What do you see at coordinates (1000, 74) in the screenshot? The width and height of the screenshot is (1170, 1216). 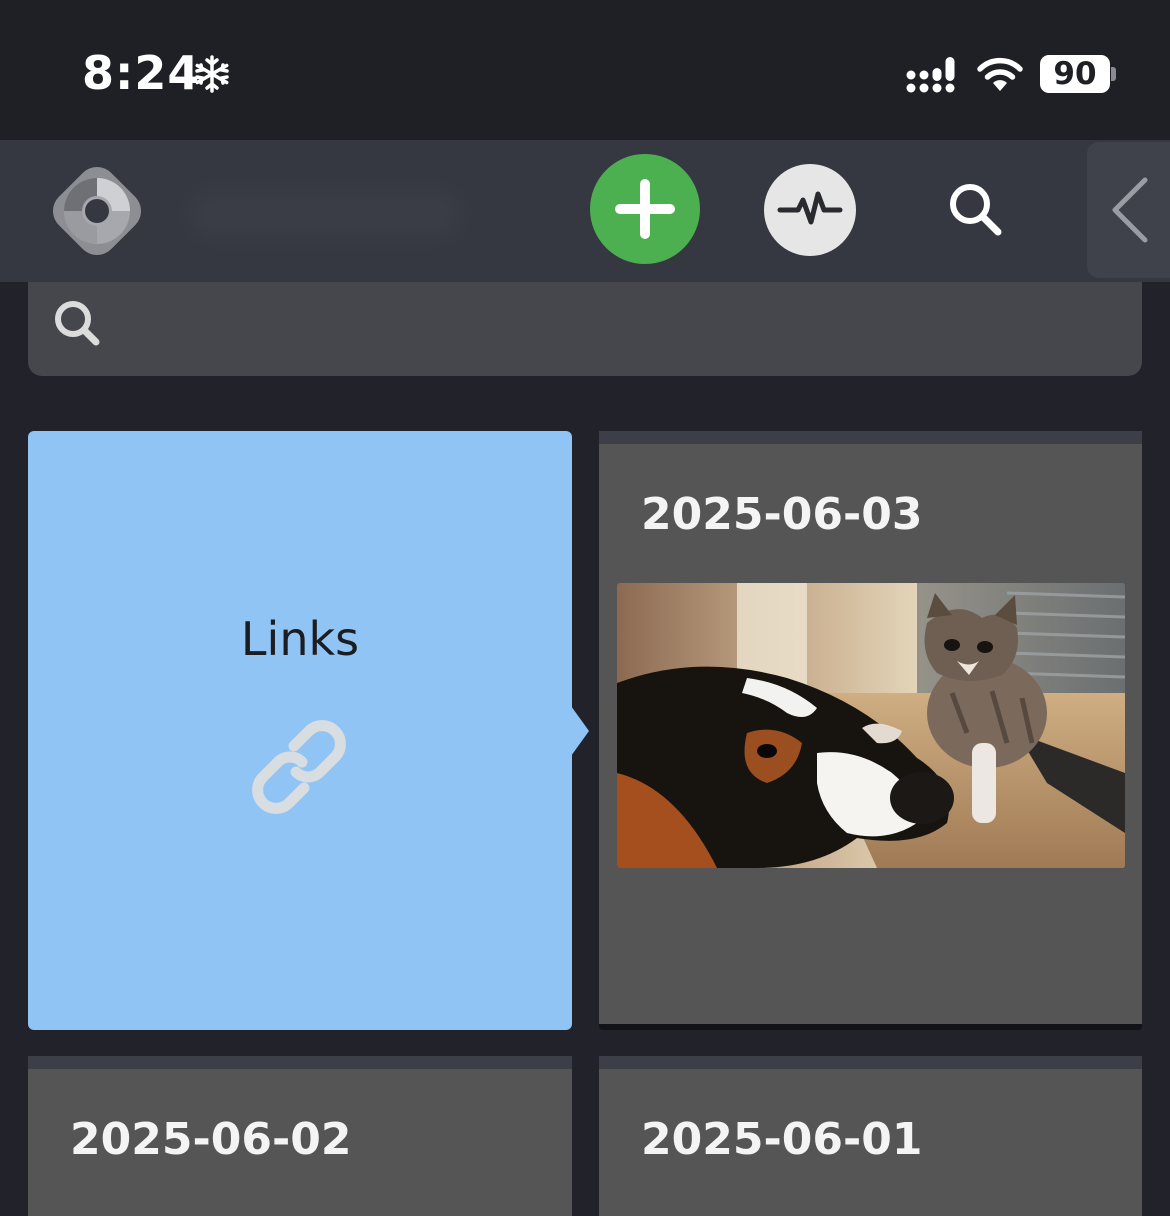 I see `wifi-icon` at bounding box center [1000, 74].